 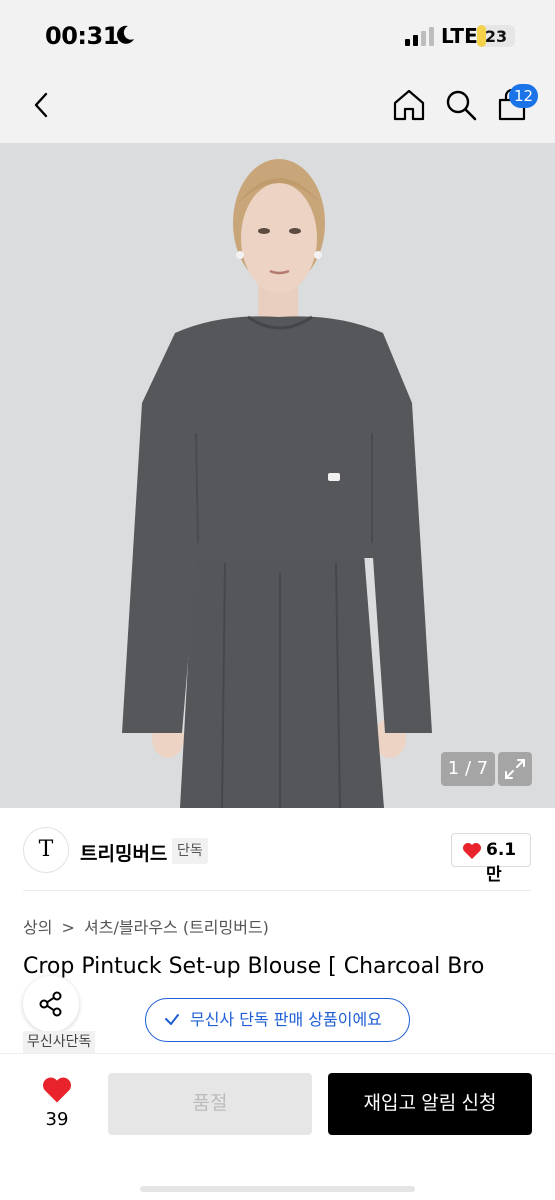 I want to click on brand-logo: T, so click(x=46, y=850).